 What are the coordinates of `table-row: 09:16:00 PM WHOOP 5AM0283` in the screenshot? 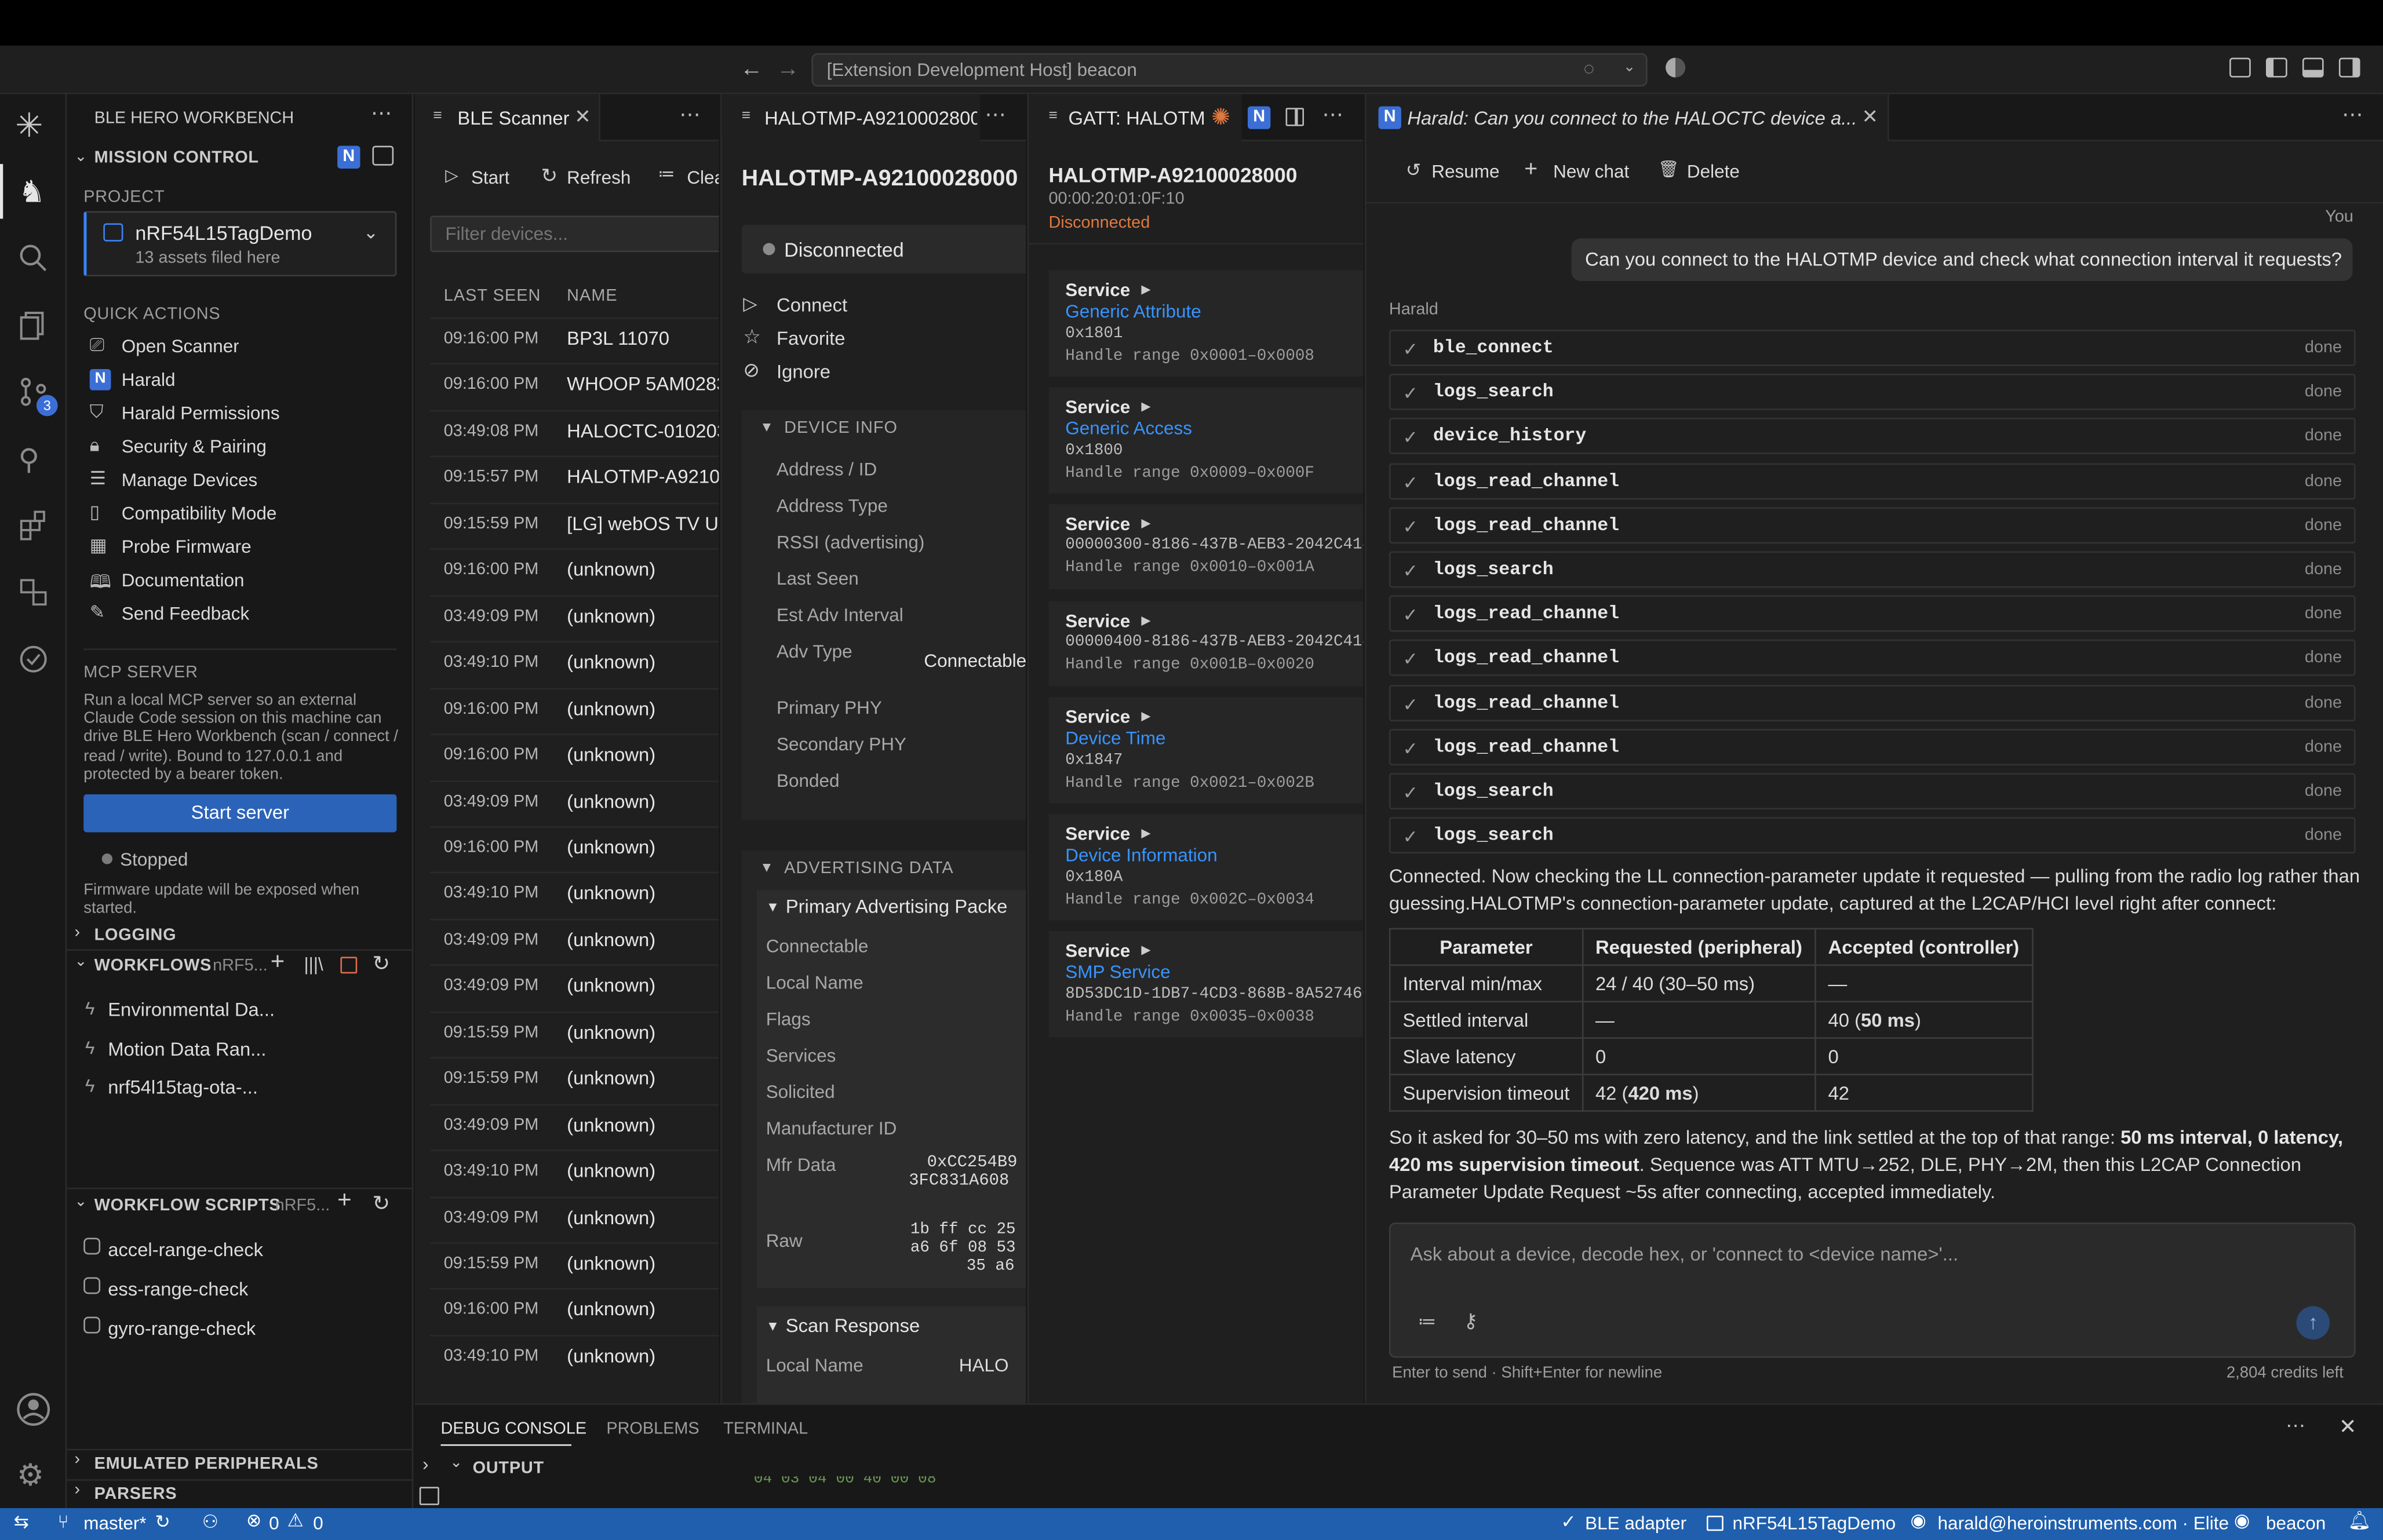 It's located at (575, 385).